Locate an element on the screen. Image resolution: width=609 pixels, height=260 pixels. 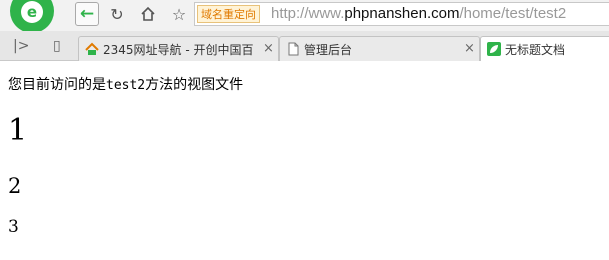
redirect-badge: 域名重定向 is located at coordinates (228, 14).